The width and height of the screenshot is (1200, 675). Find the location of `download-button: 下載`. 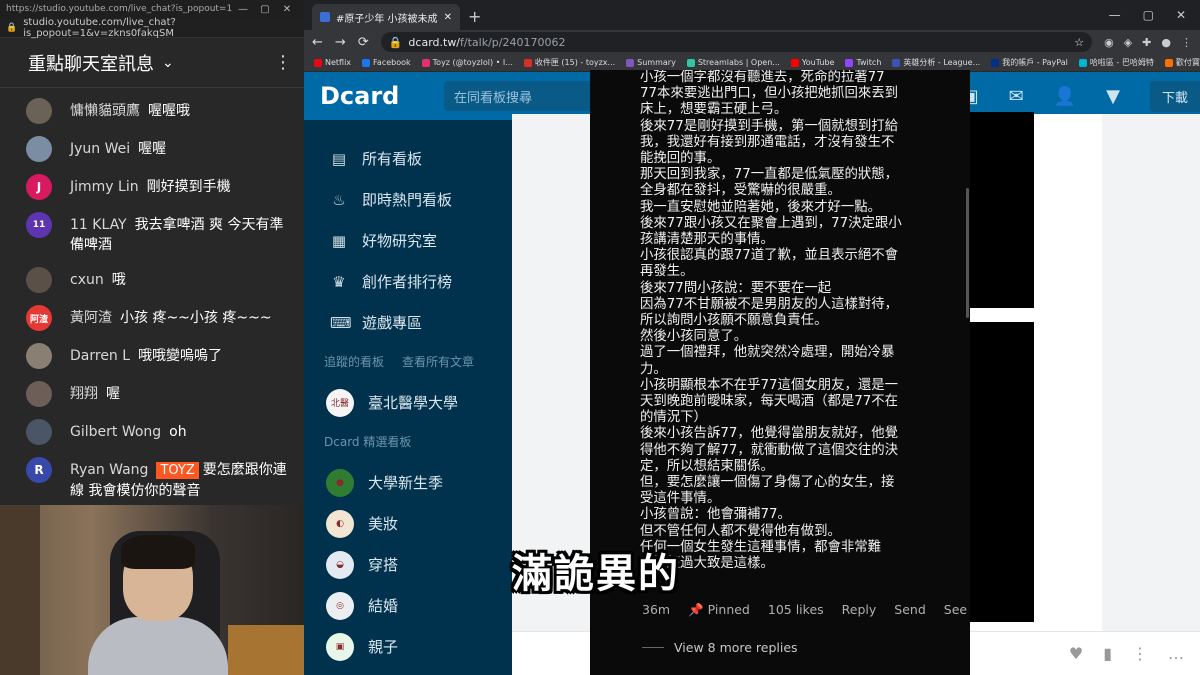

download-button: 下載 is located at coordinates (1174, 96).